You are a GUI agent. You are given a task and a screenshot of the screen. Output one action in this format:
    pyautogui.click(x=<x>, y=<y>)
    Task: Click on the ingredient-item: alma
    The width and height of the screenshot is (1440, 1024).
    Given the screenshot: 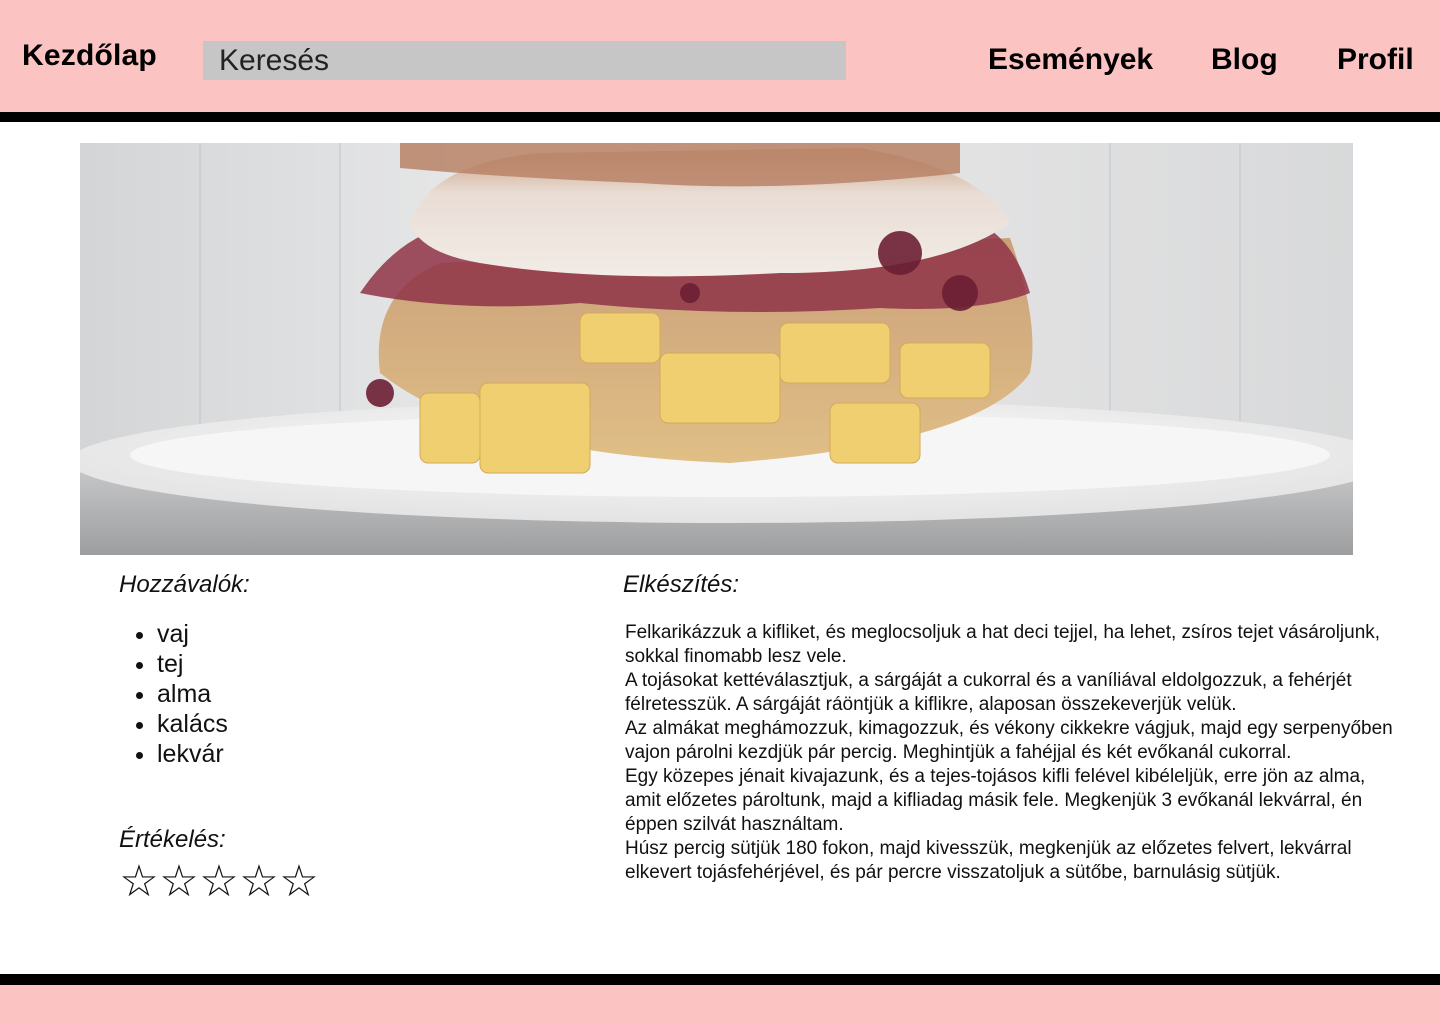 What is the action you would take?
    pyautogui.click(x=192, y=694)
    